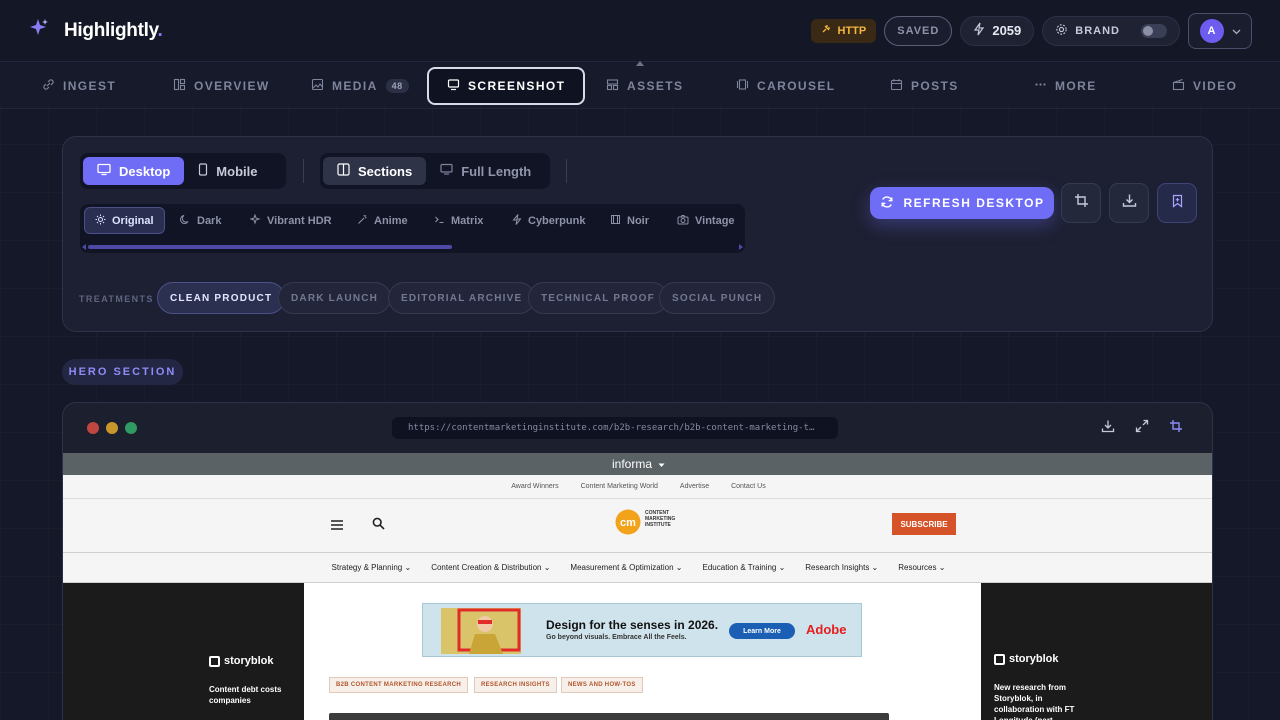 The height and width of the screenshot is (720, 1280). What do you see at coordinates (245, 695) in the screenshot?
I see `left-ad-text: Content debt costs companies` at bounding box center [245, 695].